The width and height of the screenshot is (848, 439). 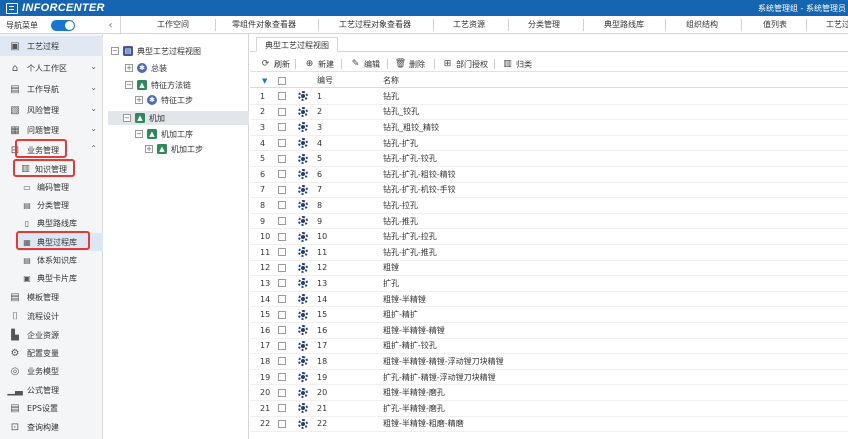 What do you see at coordinates (549, 175) in the screenshot?
I see `table-row: 6 6 钻孔-扩孔-粗铰-精铰` at bounding box center [549, 175].